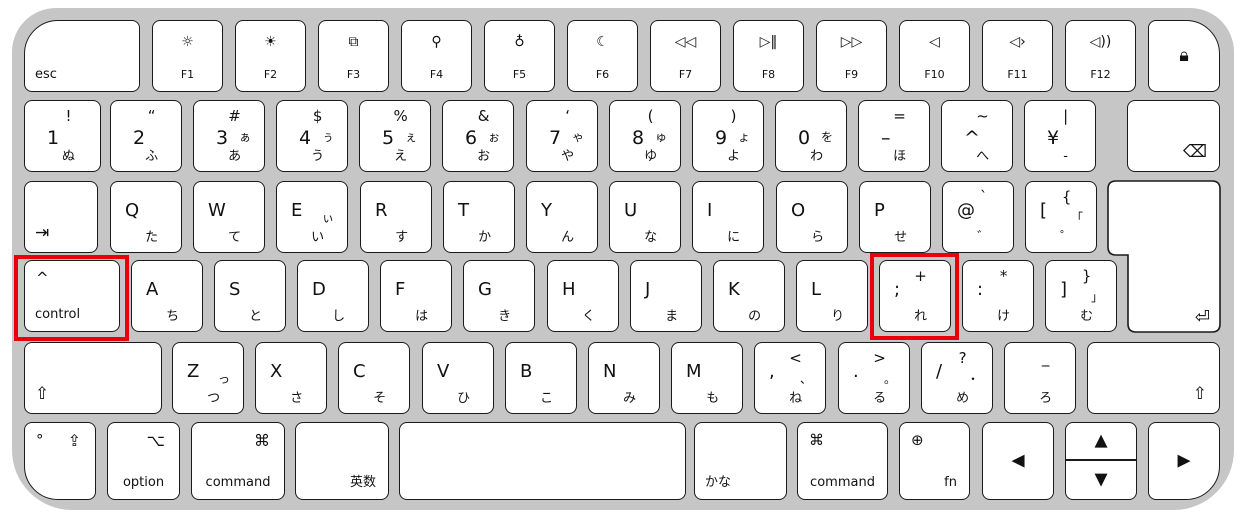  I want to click on key-n: Nみ, so click(624, 378).